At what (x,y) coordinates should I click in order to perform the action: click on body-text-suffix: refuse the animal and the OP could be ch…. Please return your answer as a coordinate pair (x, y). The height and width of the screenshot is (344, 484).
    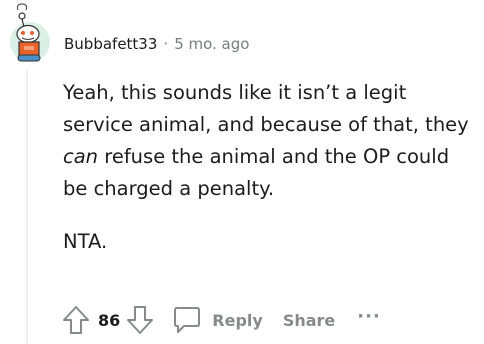
    Looking at the image, I should click on (256, 172).